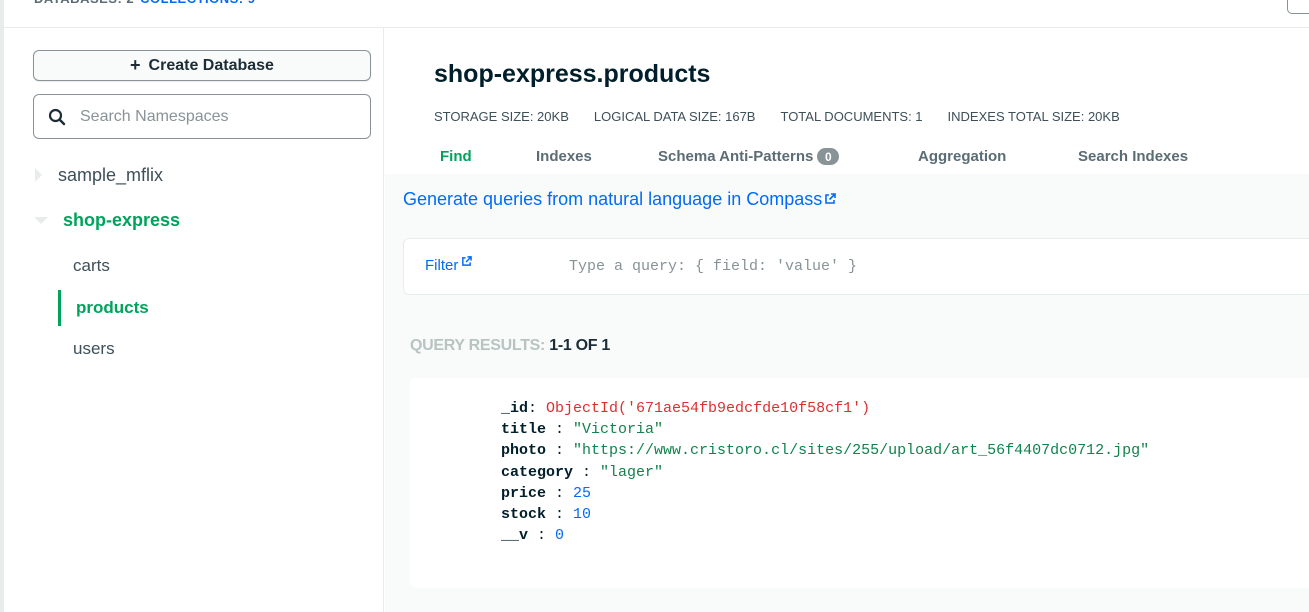 This screenshot has width=1309, height=612. What do you see at coordinates (135, 65) in the screenshot?
I see `plus-icon: +` at bounding box center [135, 65].